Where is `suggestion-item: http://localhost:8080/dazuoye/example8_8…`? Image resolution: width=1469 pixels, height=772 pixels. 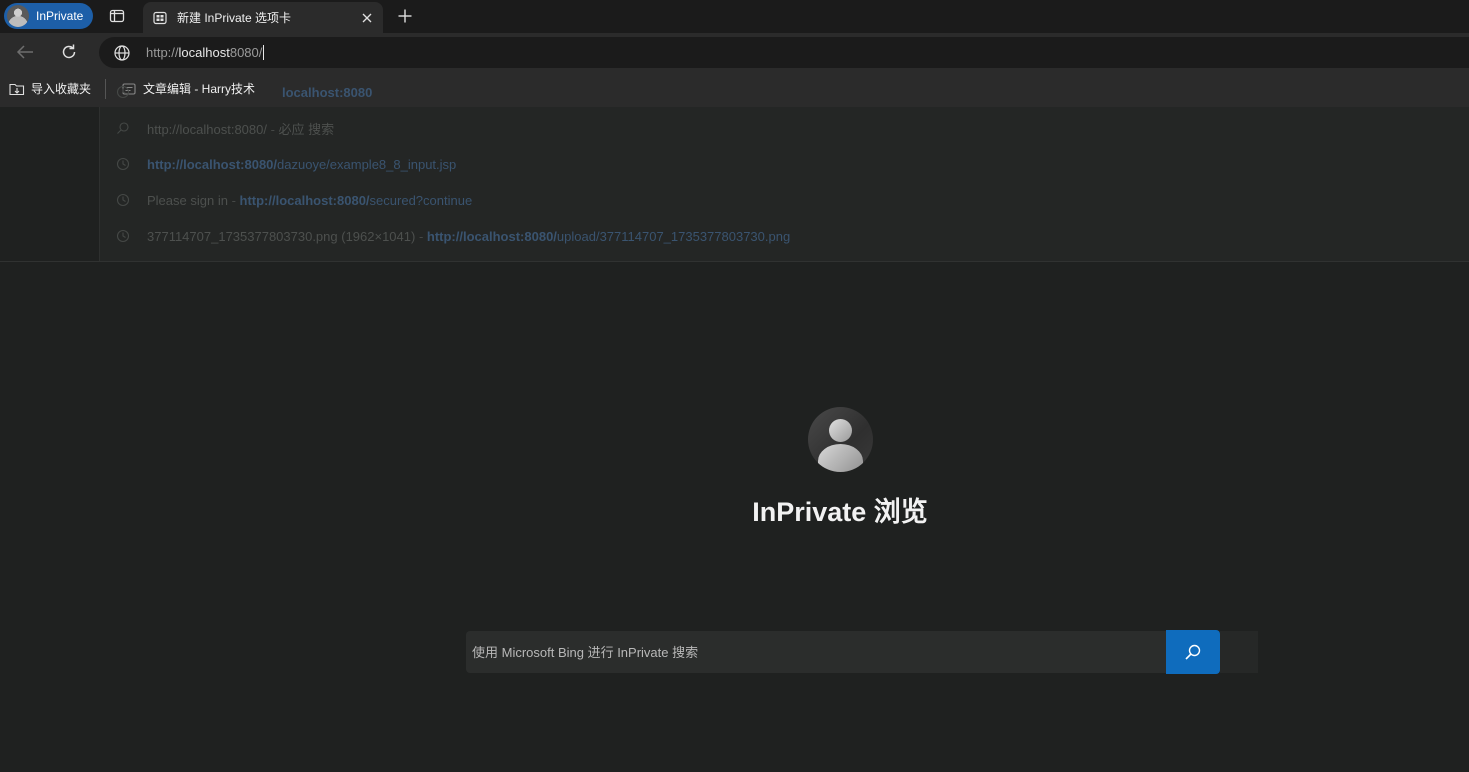
suggestion-item: http://localhost:8080/dazuoye/example8_8… is located at coordinates (784, 164).